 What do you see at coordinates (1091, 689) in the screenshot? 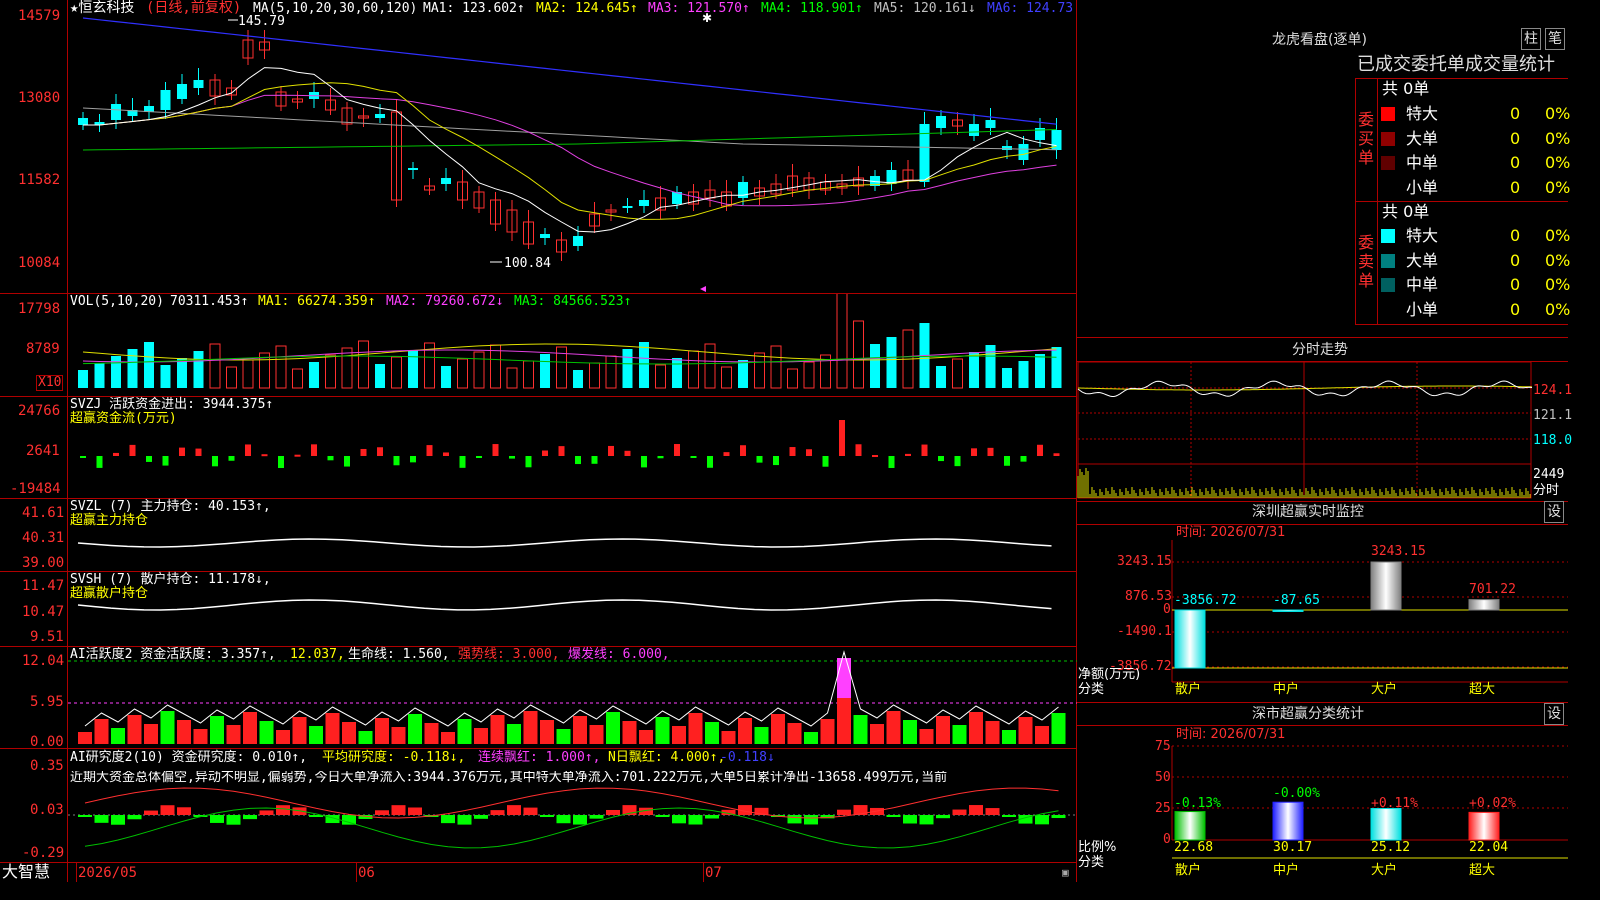
I see `monitor-cat-label: 分类` at bounding box center [1091, 689].